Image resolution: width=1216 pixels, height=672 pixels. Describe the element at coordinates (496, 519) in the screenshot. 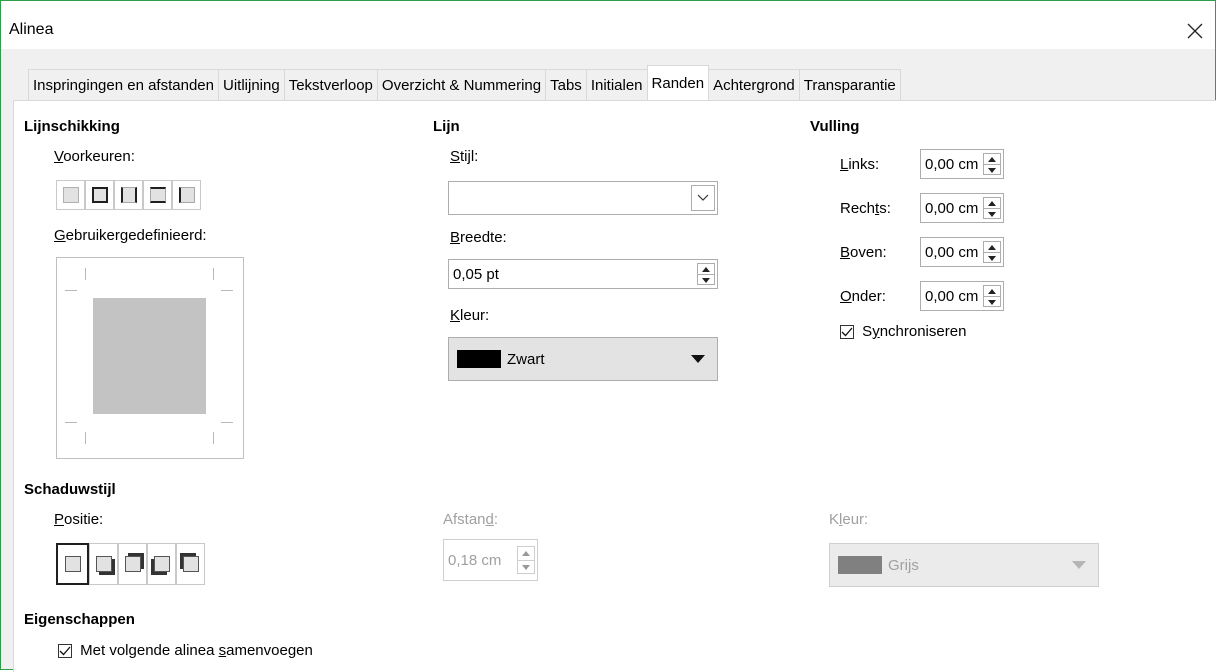

I see `label-text: :` at that location.